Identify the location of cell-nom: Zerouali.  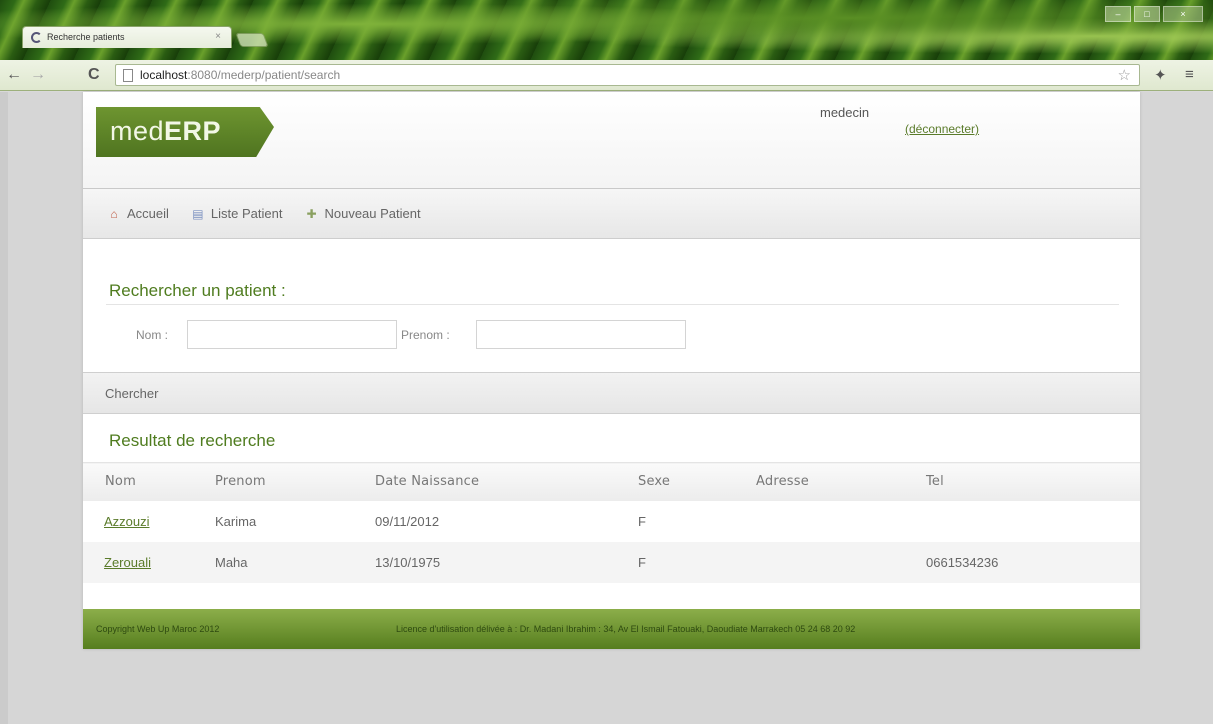
(149, 562).